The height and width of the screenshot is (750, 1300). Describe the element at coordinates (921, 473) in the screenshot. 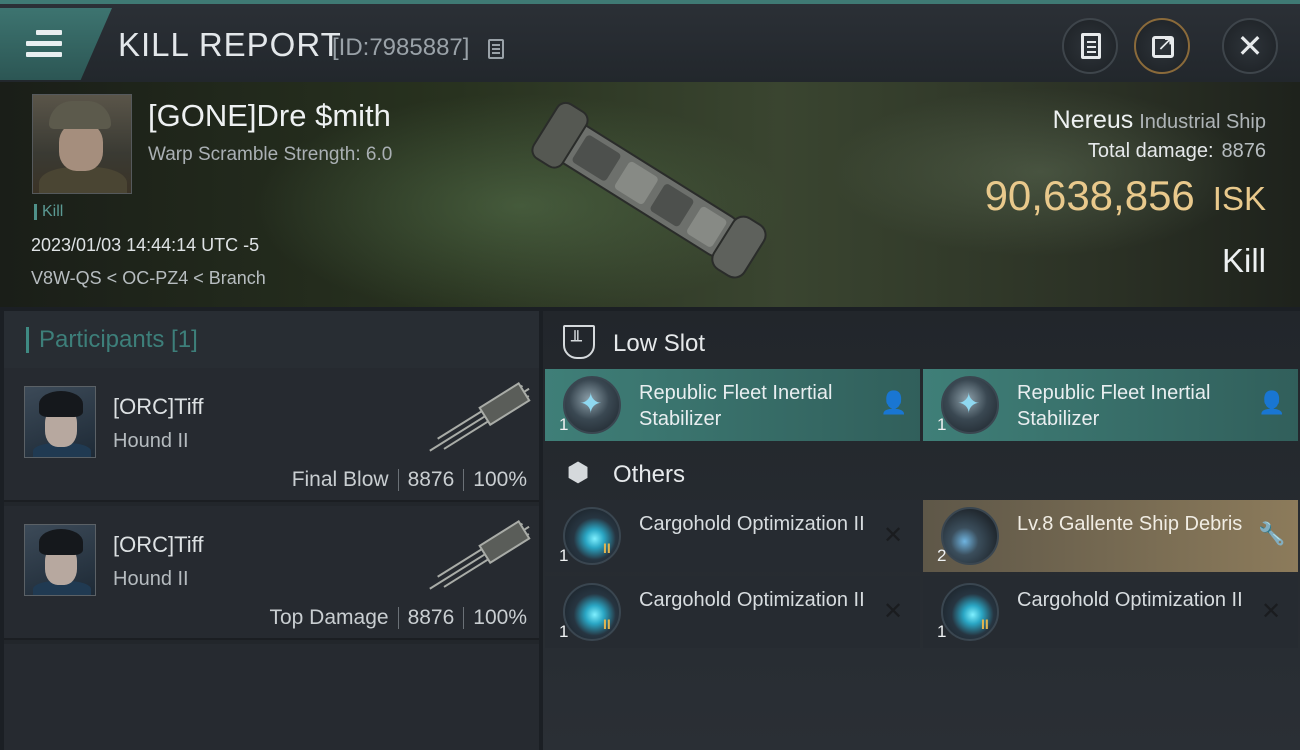

I see `others-header: ⬢ Others` at that location.